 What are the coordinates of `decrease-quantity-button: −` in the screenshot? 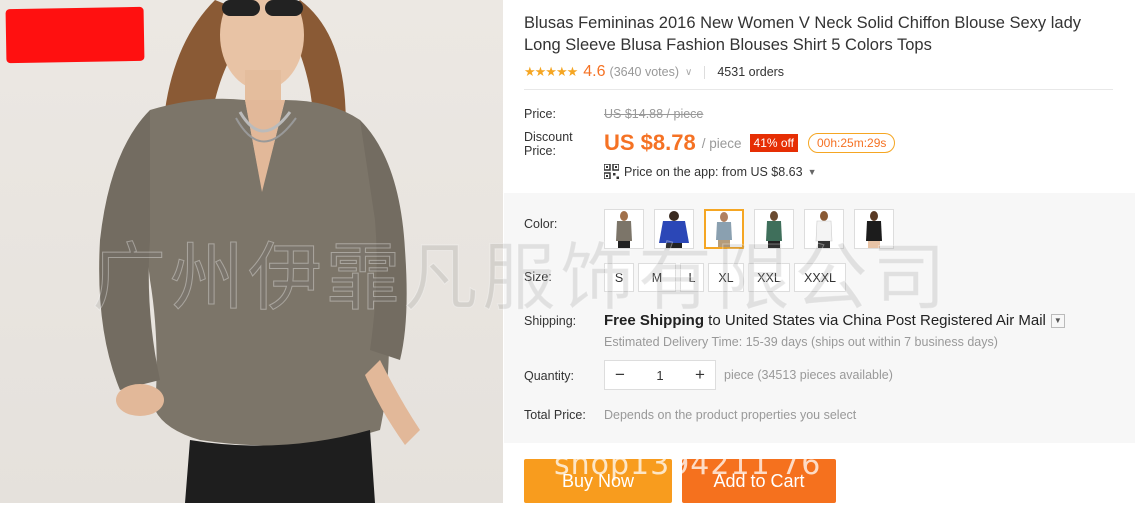 It's located at (620, 375).